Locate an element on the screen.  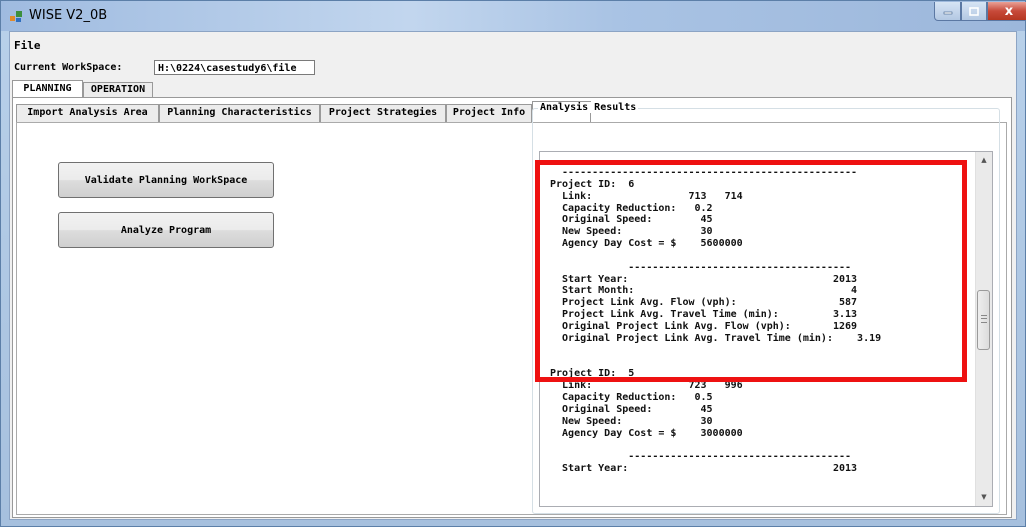
maximize-button is located at coordinates (974, 11).